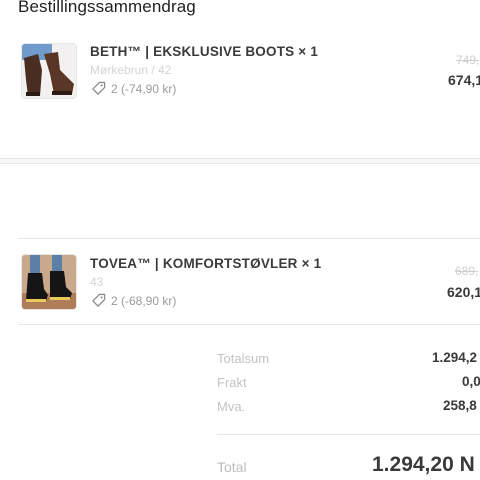  What do you see at coordinates (204, 51) in the screenshot?
I see `product-name: BETH™ | EKSKLUSIVE BOOTS × 1` at bounding box center [204, 51].